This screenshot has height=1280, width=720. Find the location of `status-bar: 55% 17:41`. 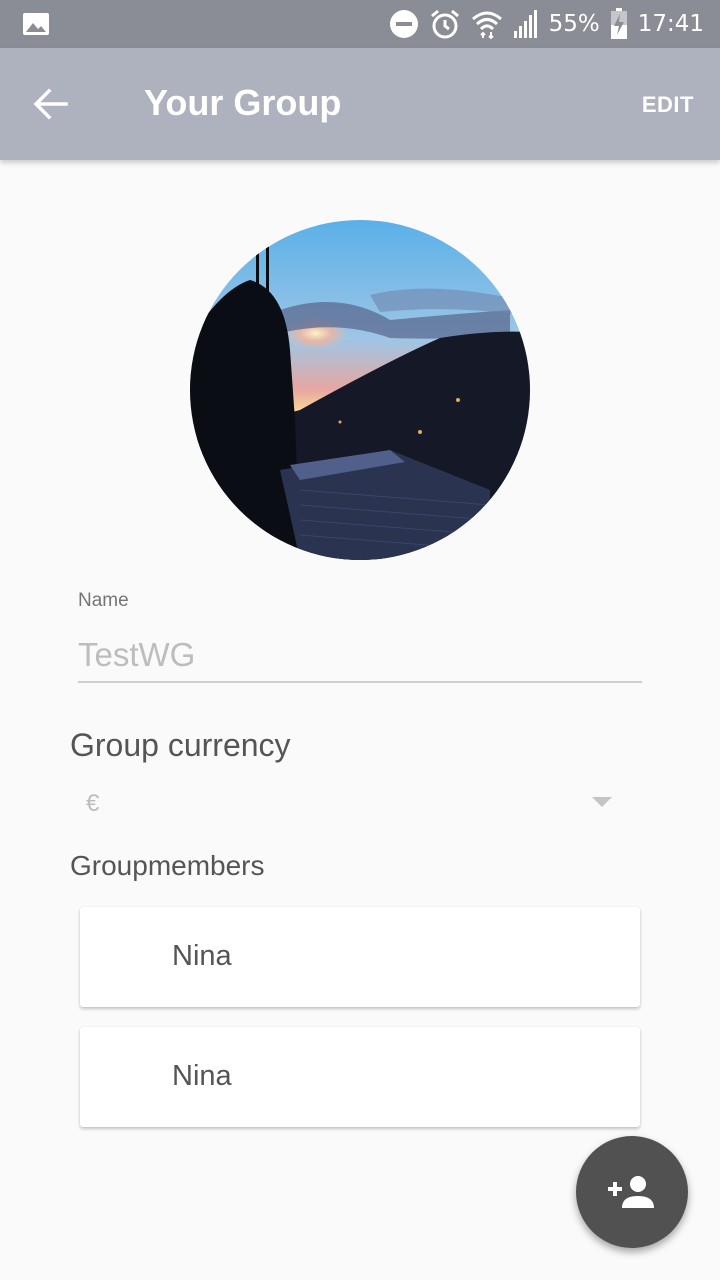

status-bar: 55% 17:41 is located at coordinates (360, 24).